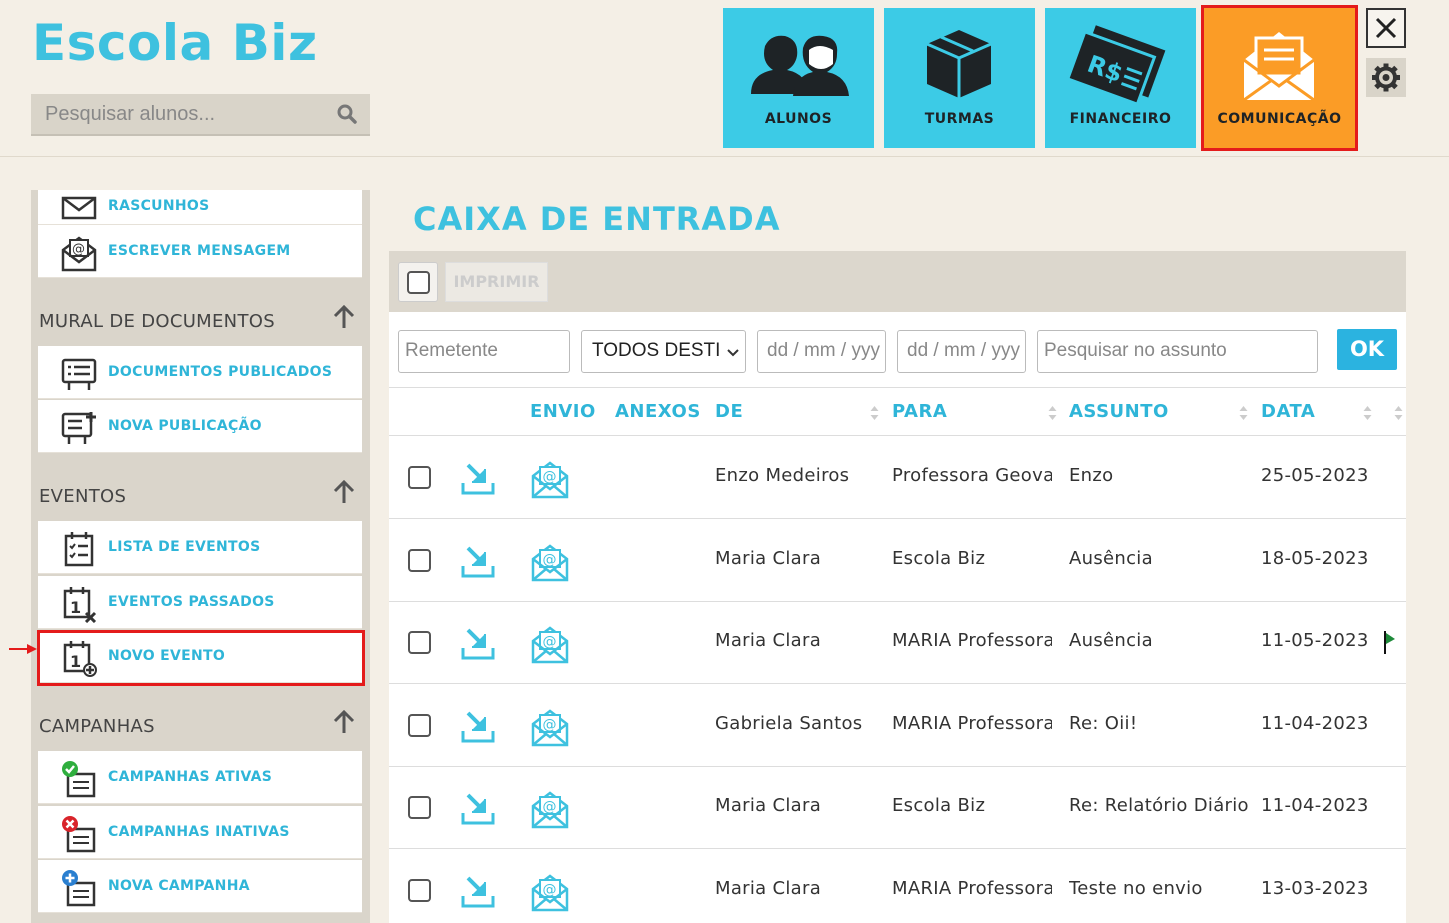 The width and height of the screenshot is (1449, 923). I want to click on tile-turmas: TURMAS, so click(959, 78).